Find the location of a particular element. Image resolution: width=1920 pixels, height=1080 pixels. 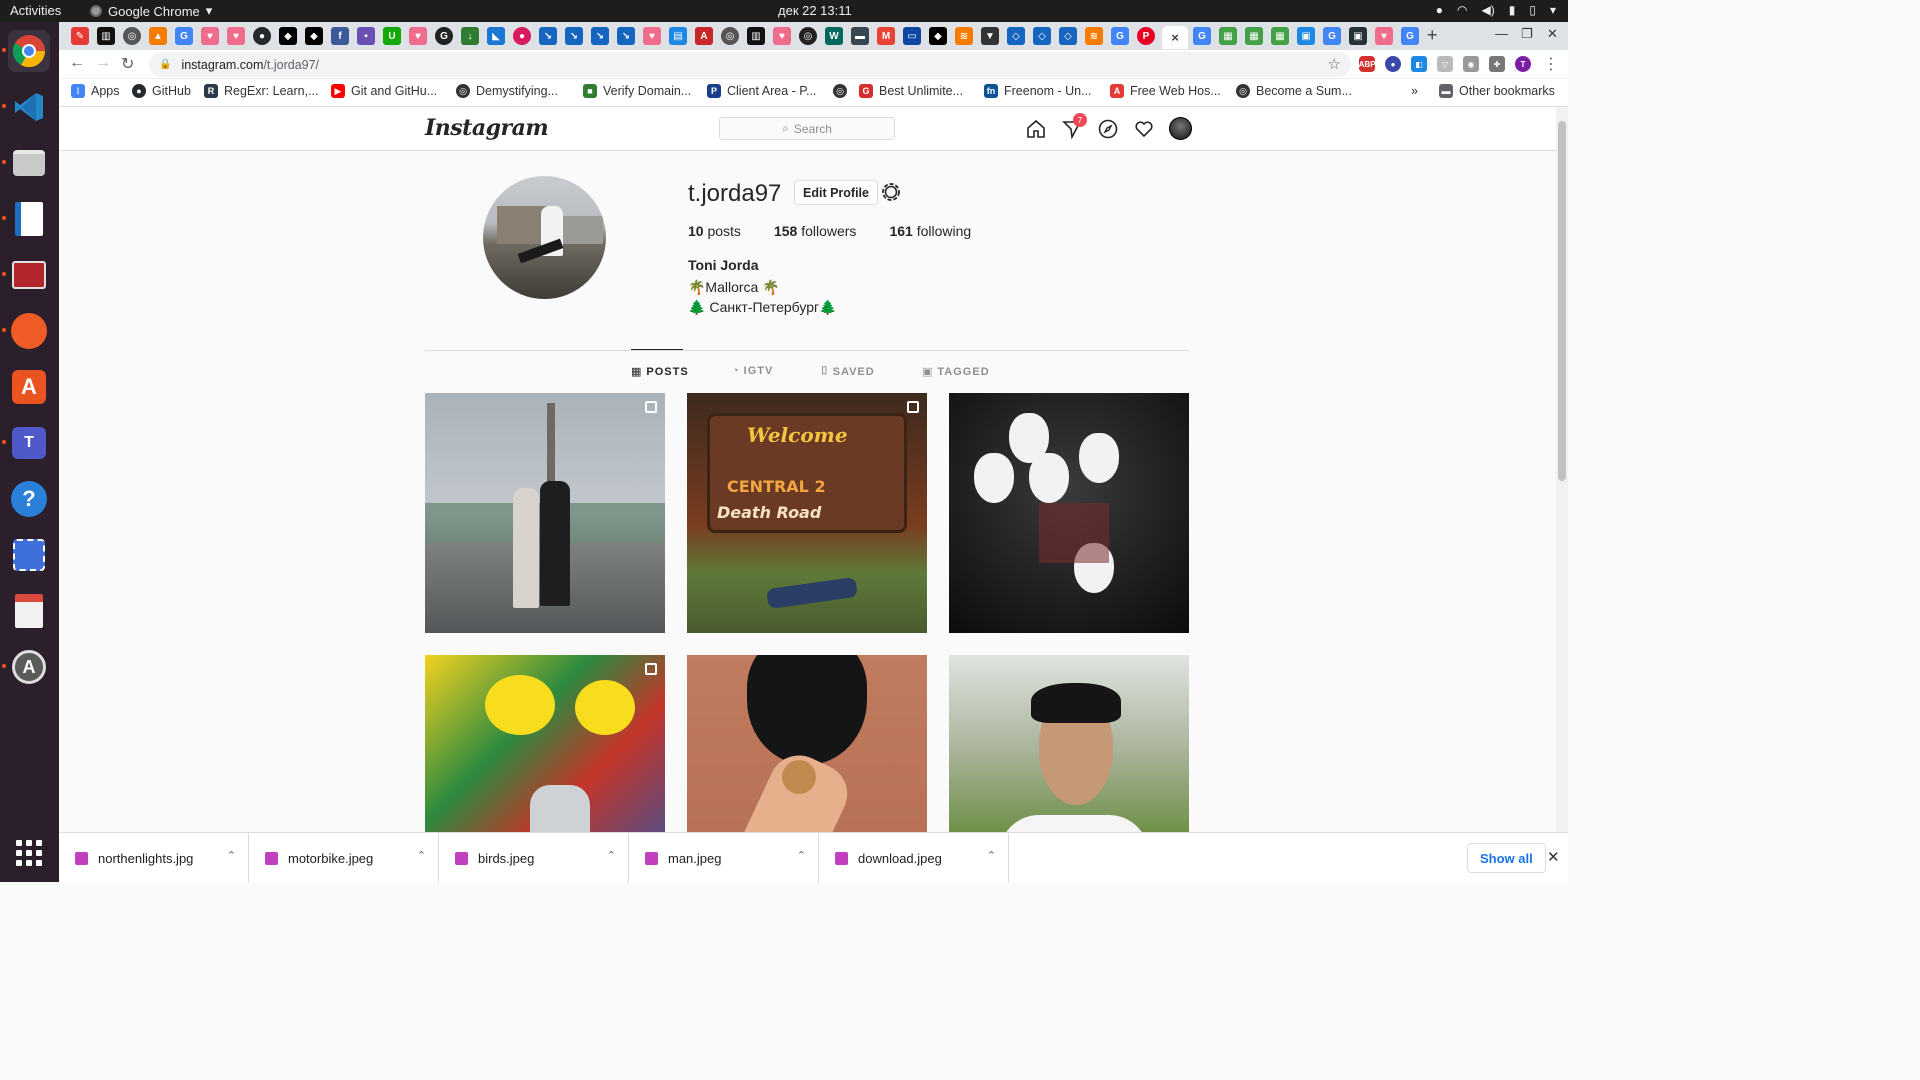

reload-icon: ↻ is located at coordinates (127, 64).